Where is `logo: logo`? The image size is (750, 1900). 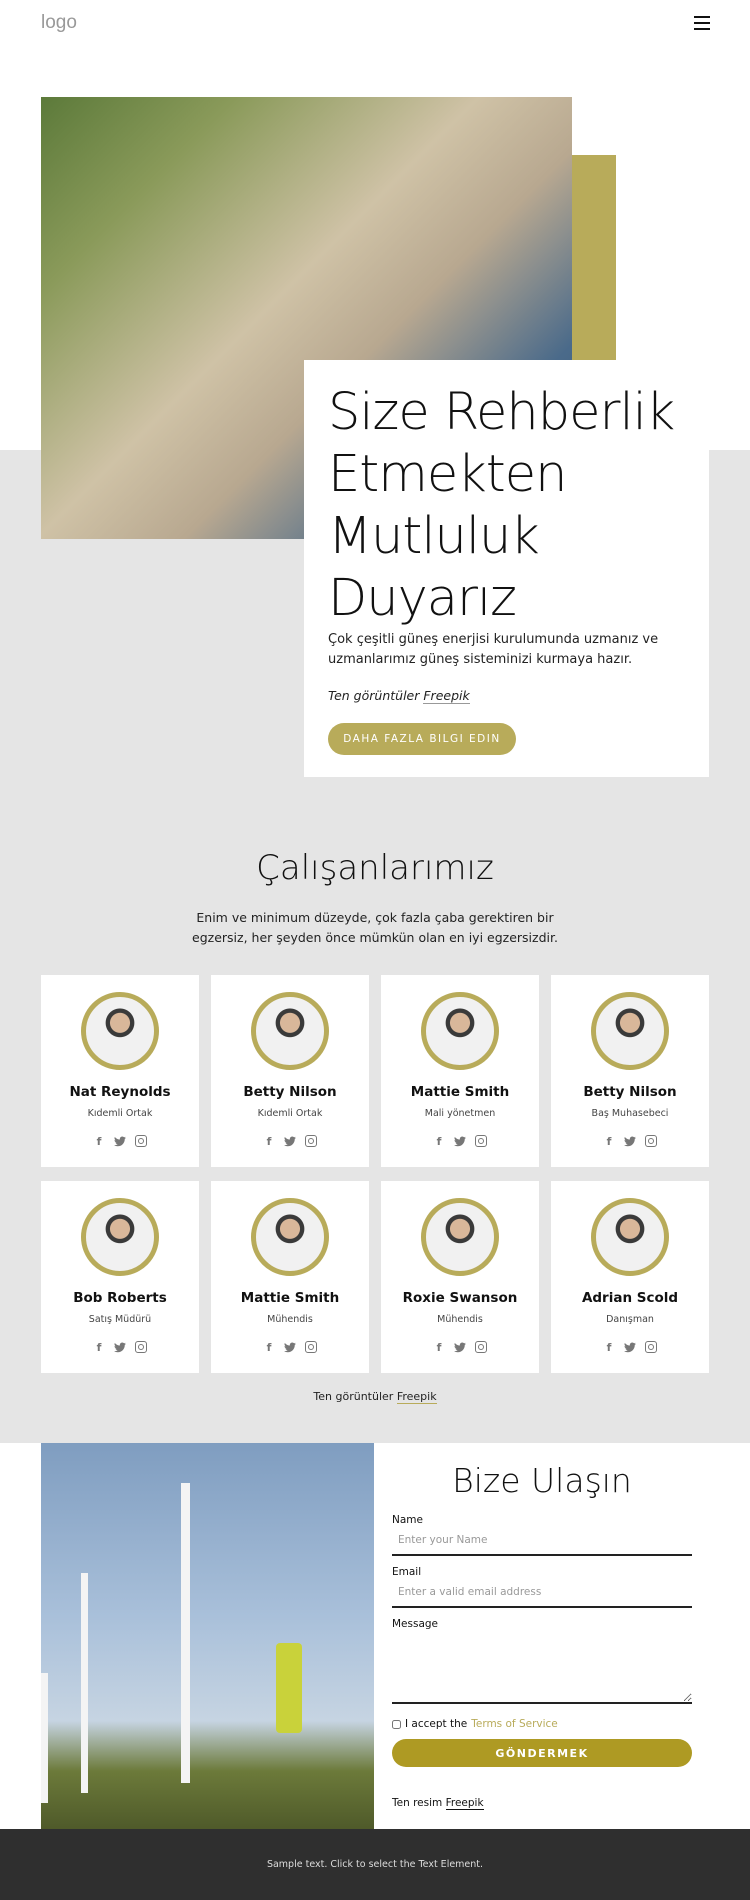
logo: logo is located at coordinates (59, 23).